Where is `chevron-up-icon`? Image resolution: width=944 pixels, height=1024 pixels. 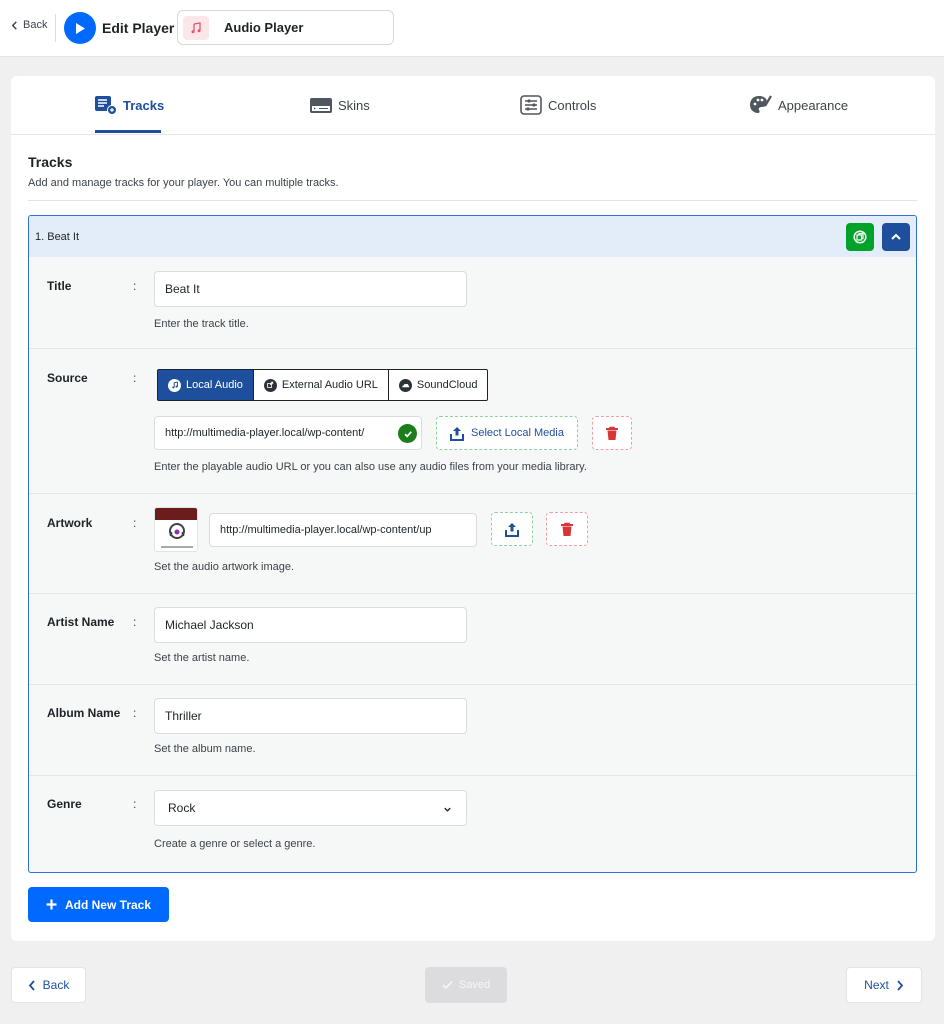
chevron-up-icon is located at coordinates (896, 236).